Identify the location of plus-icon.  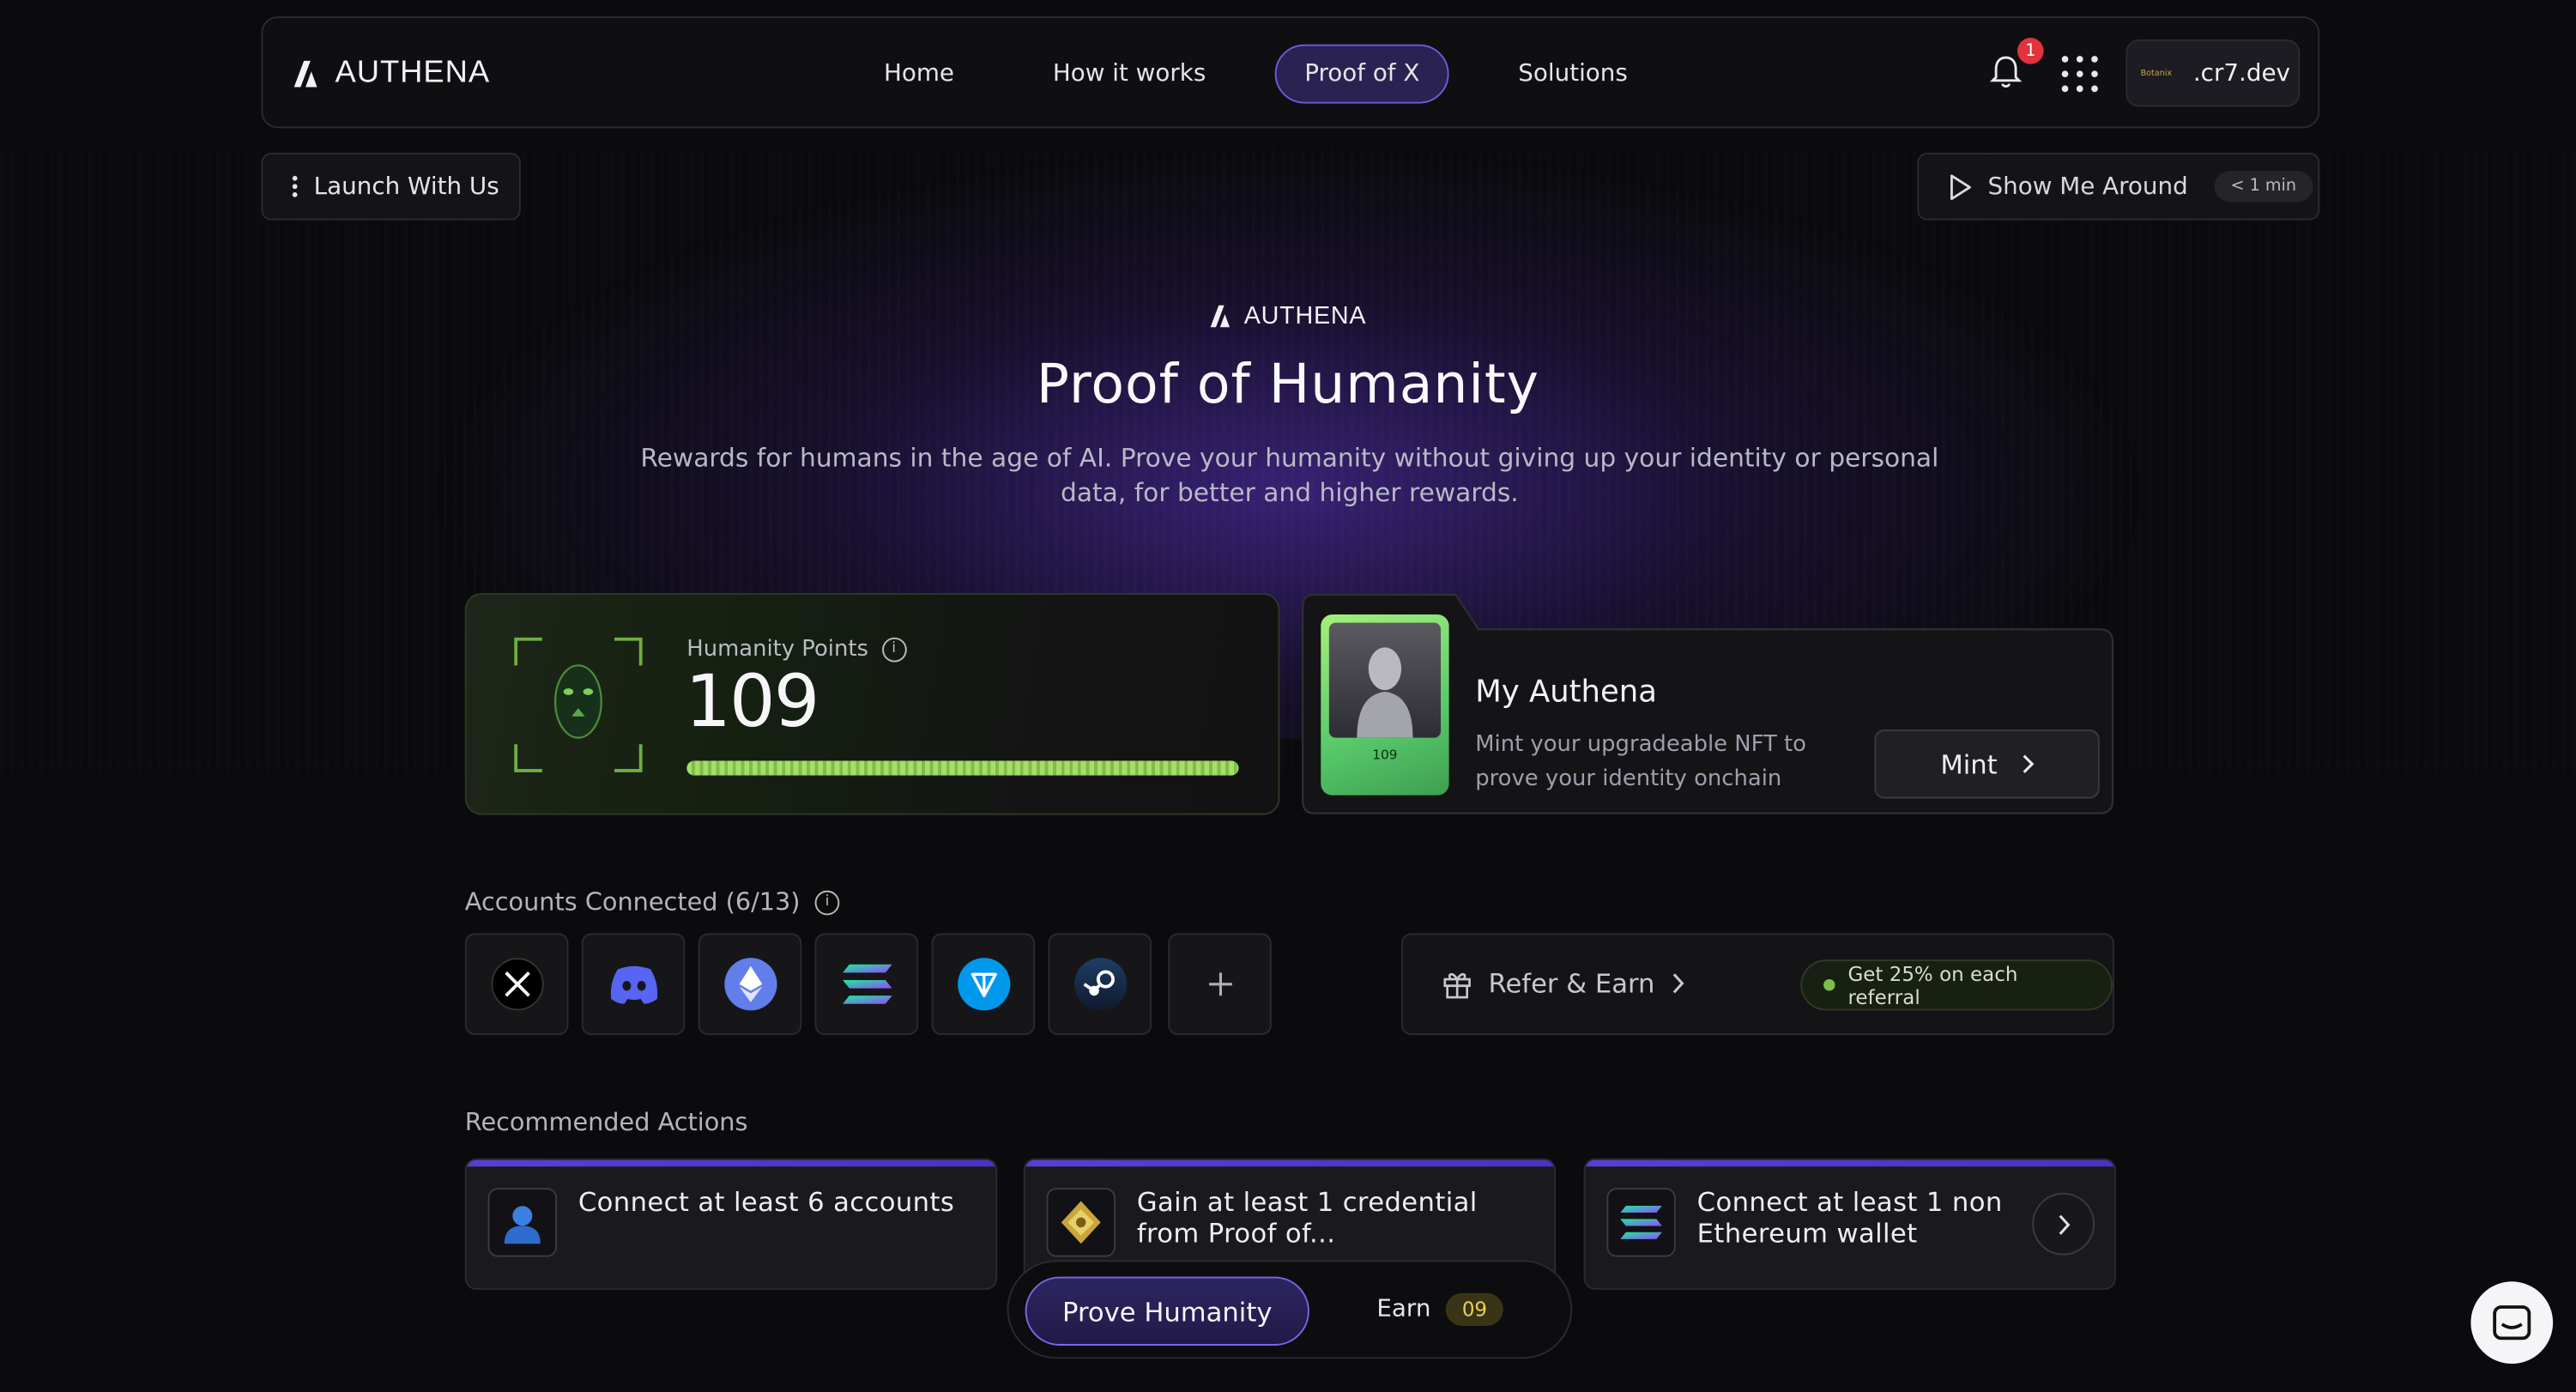
(1219, 984).